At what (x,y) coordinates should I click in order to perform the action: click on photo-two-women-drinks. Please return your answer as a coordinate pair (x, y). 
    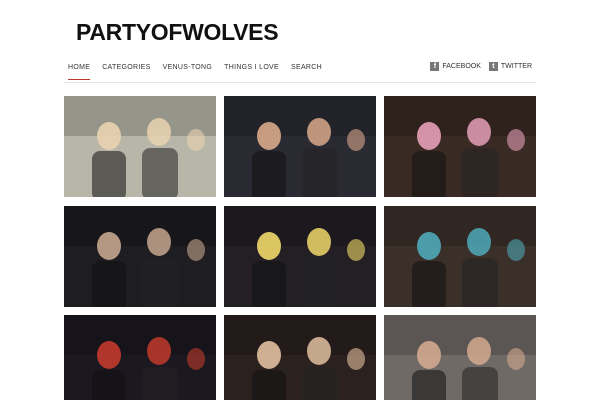
    Looking at the image, I should click on (300, 357).